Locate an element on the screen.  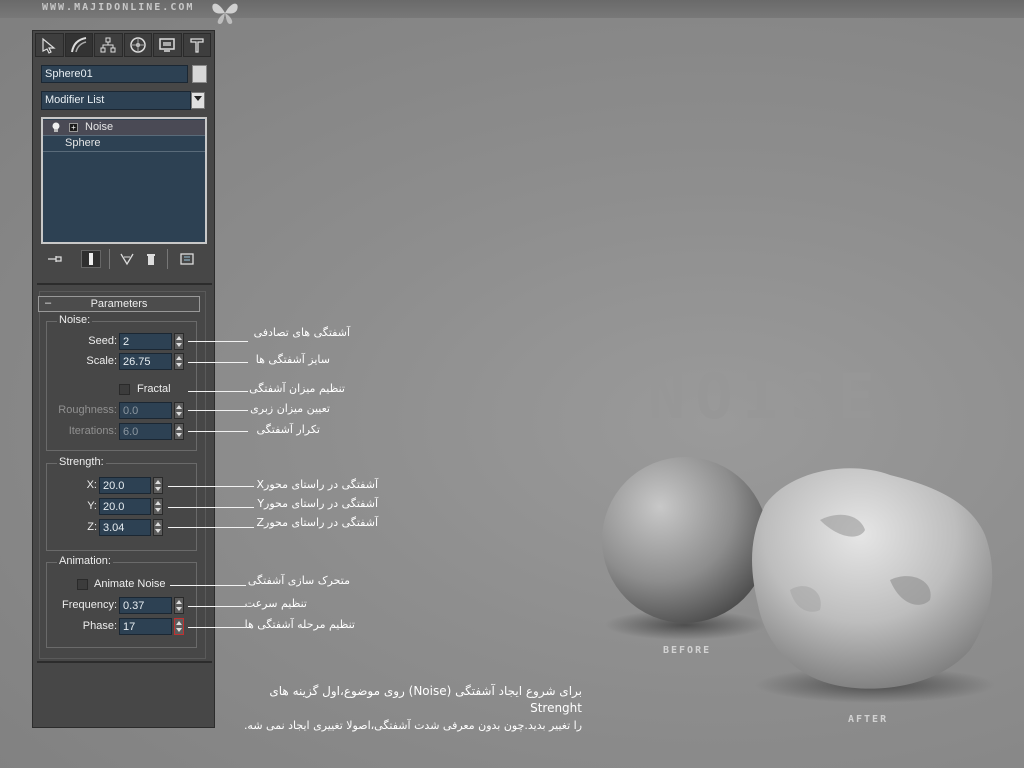
render-image is located at coordinates (798, 580).